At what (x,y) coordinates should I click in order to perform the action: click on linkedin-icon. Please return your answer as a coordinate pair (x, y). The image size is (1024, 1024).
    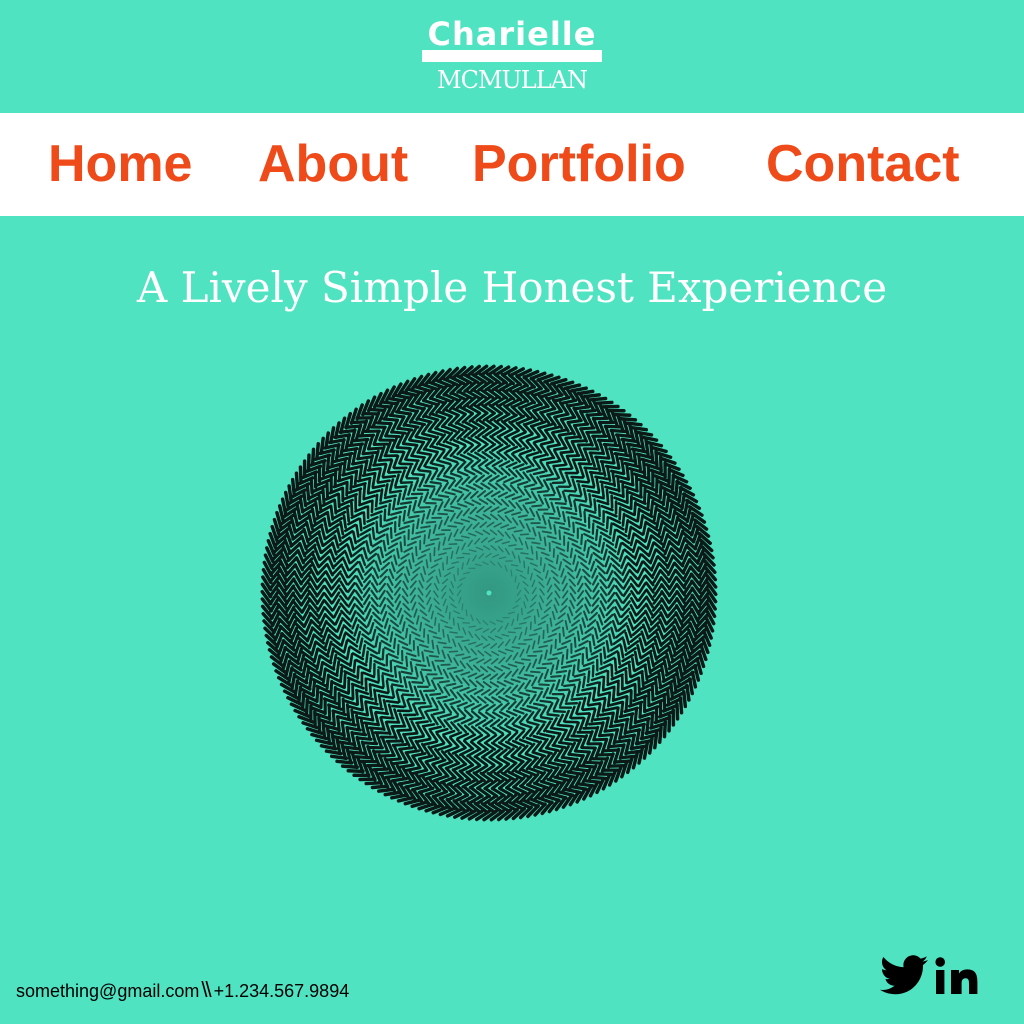
    Looking at the image, I should click on (958, 976).